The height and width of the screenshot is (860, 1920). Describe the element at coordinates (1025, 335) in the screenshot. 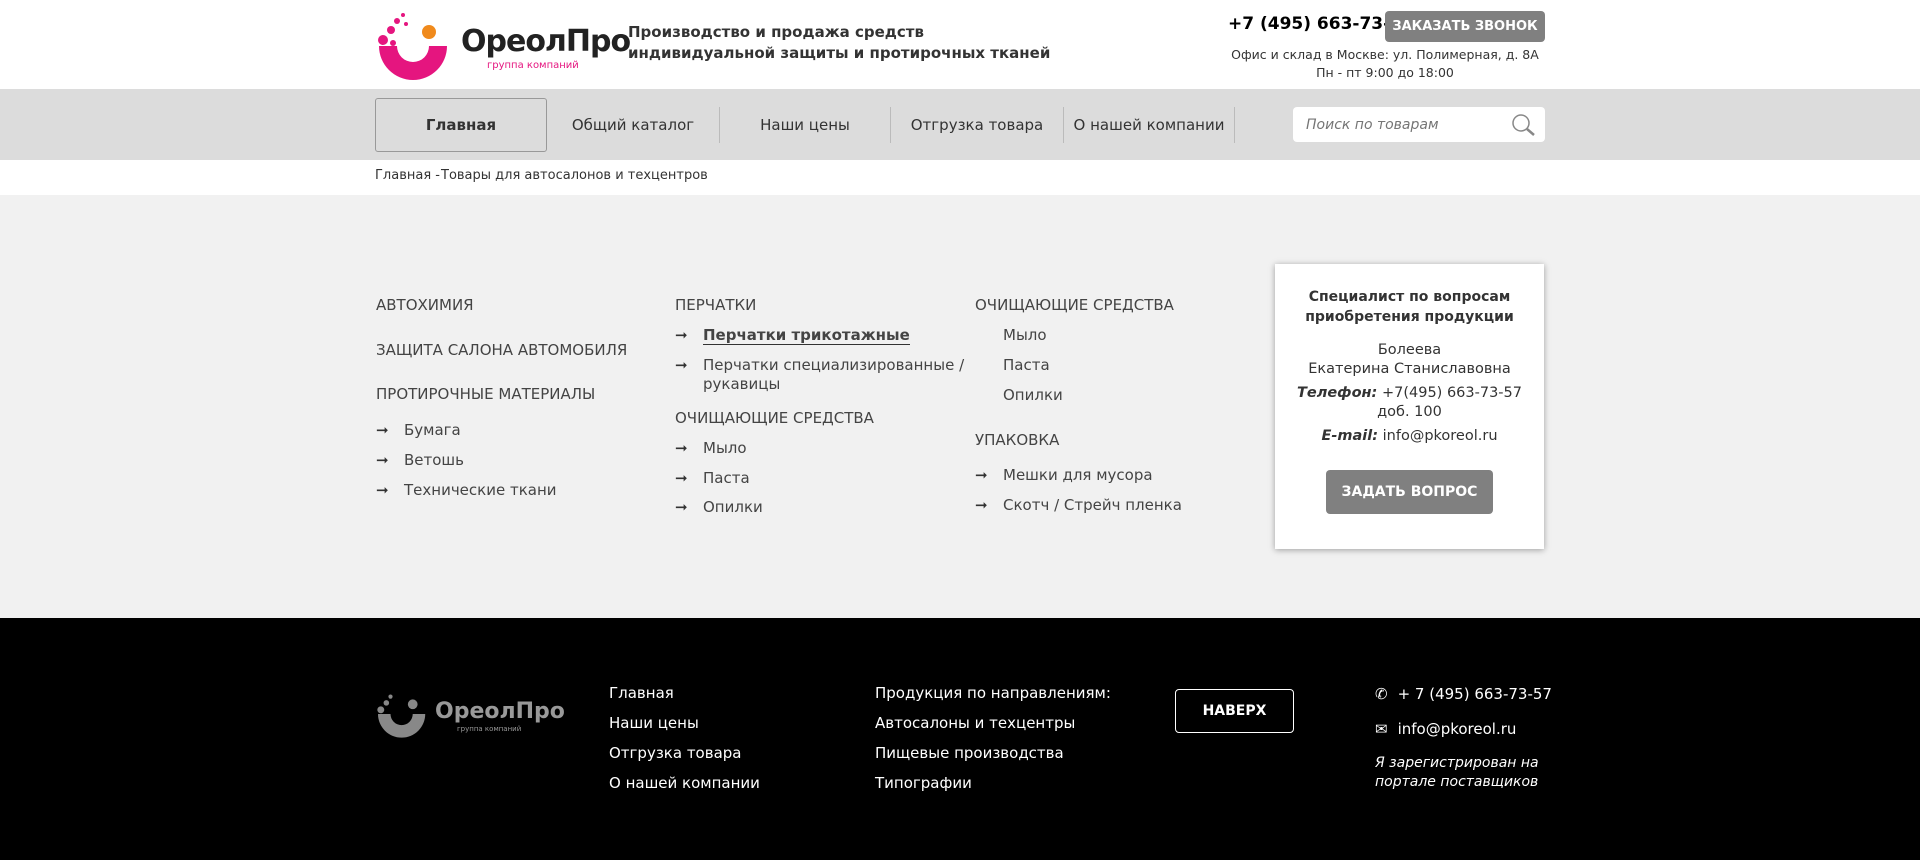

I see `subcategory-item: Мыло` at that location.